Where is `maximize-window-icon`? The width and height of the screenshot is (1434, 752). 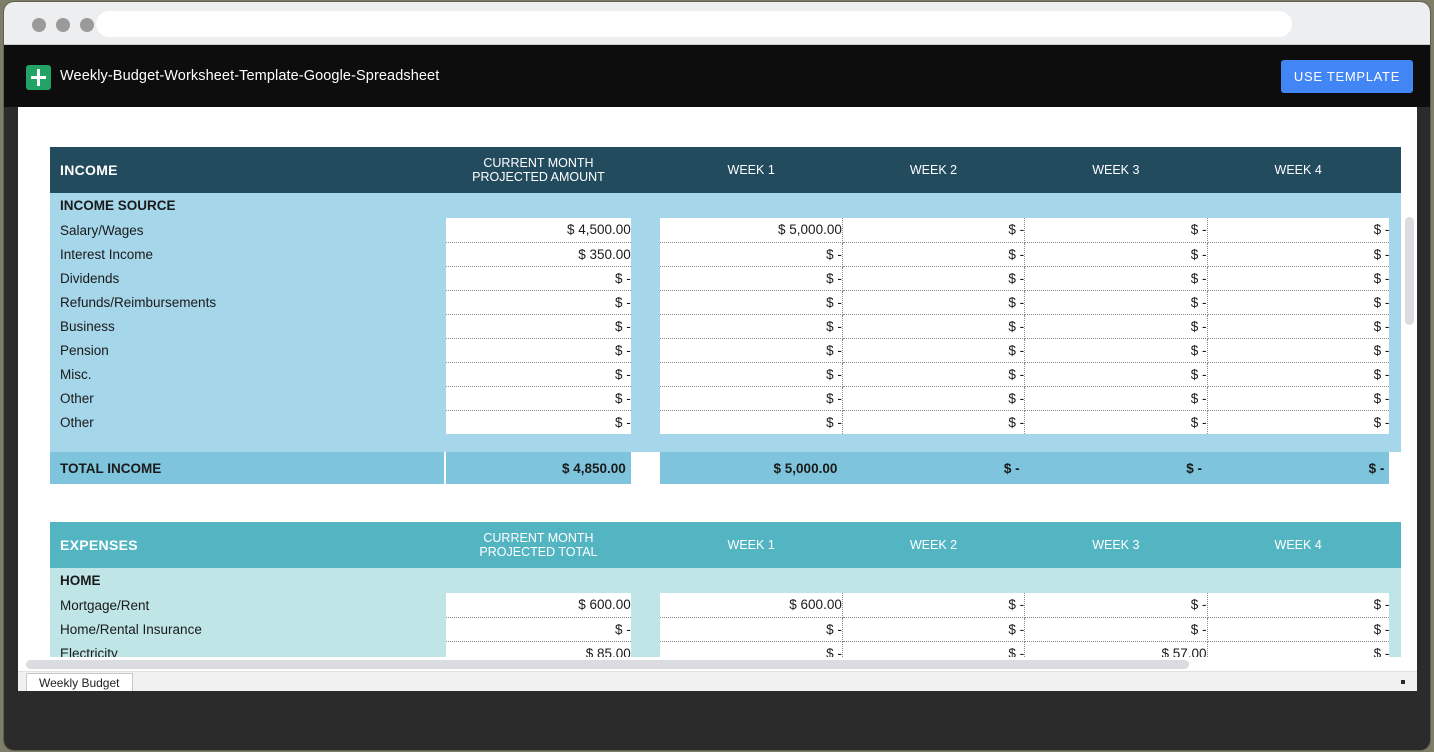
maximize-window-icon is located at coordinates (87, 25).